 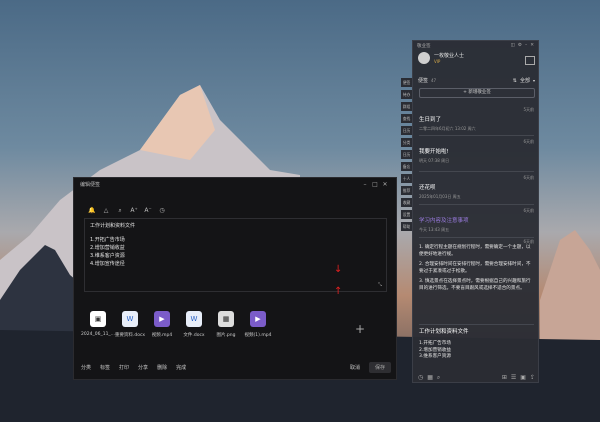 I want to click on bell-icon: 🔔, so click(x=92, y=211).